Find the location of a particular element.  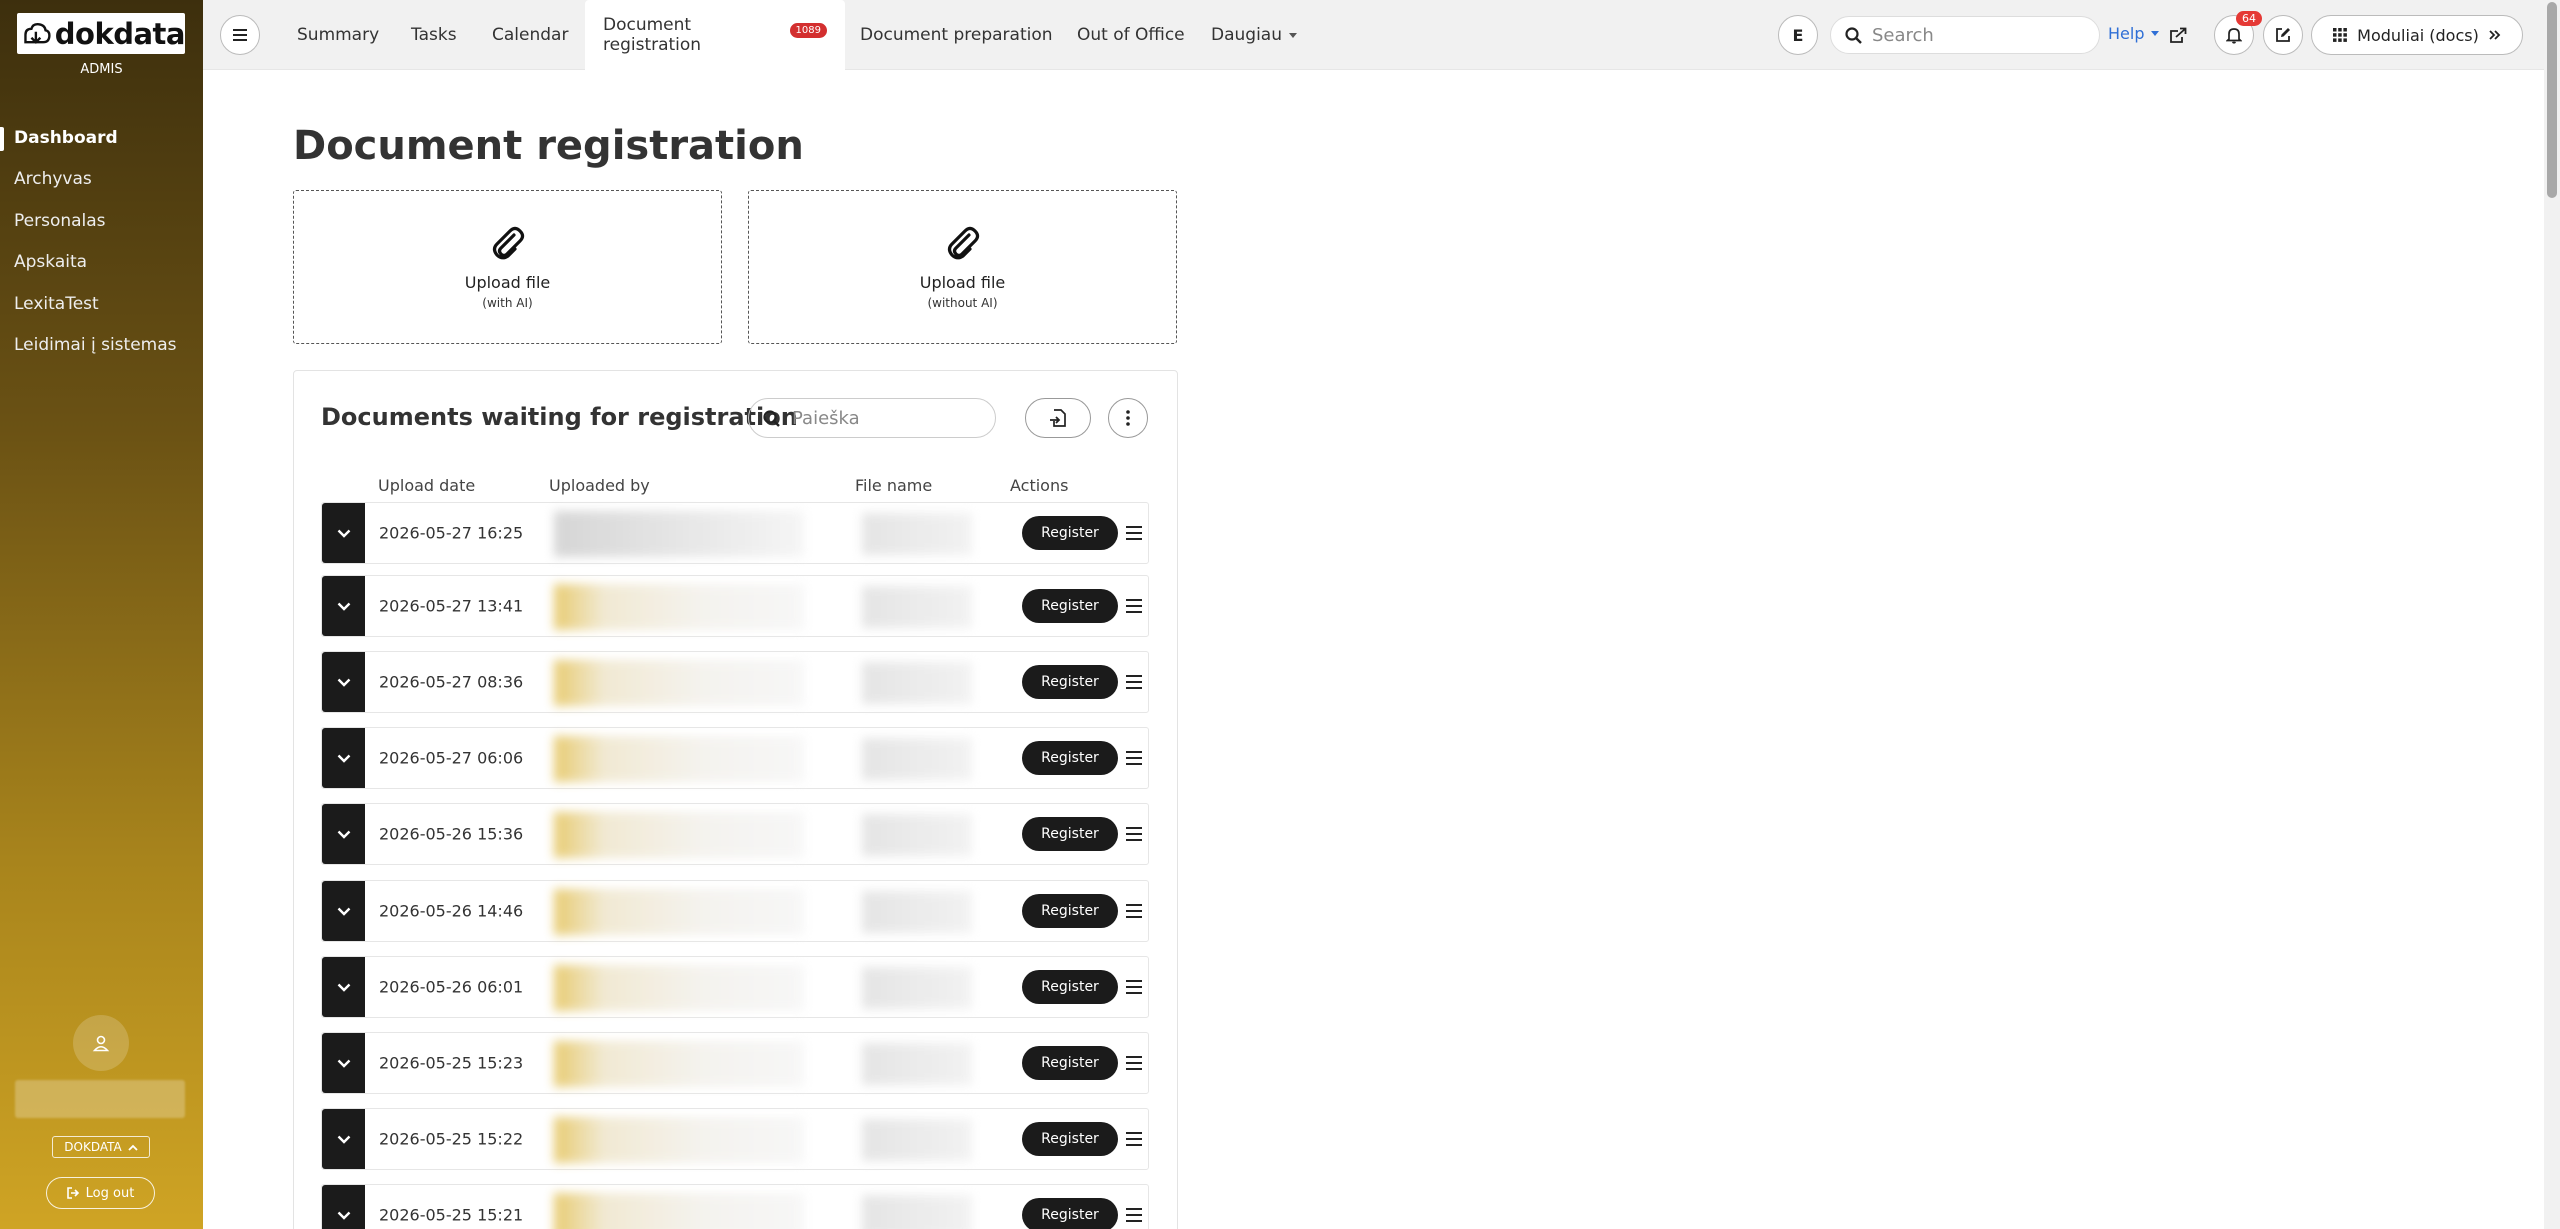

table-row: 2026-05-27 16:25 Register is located at coordinates (735, 533).